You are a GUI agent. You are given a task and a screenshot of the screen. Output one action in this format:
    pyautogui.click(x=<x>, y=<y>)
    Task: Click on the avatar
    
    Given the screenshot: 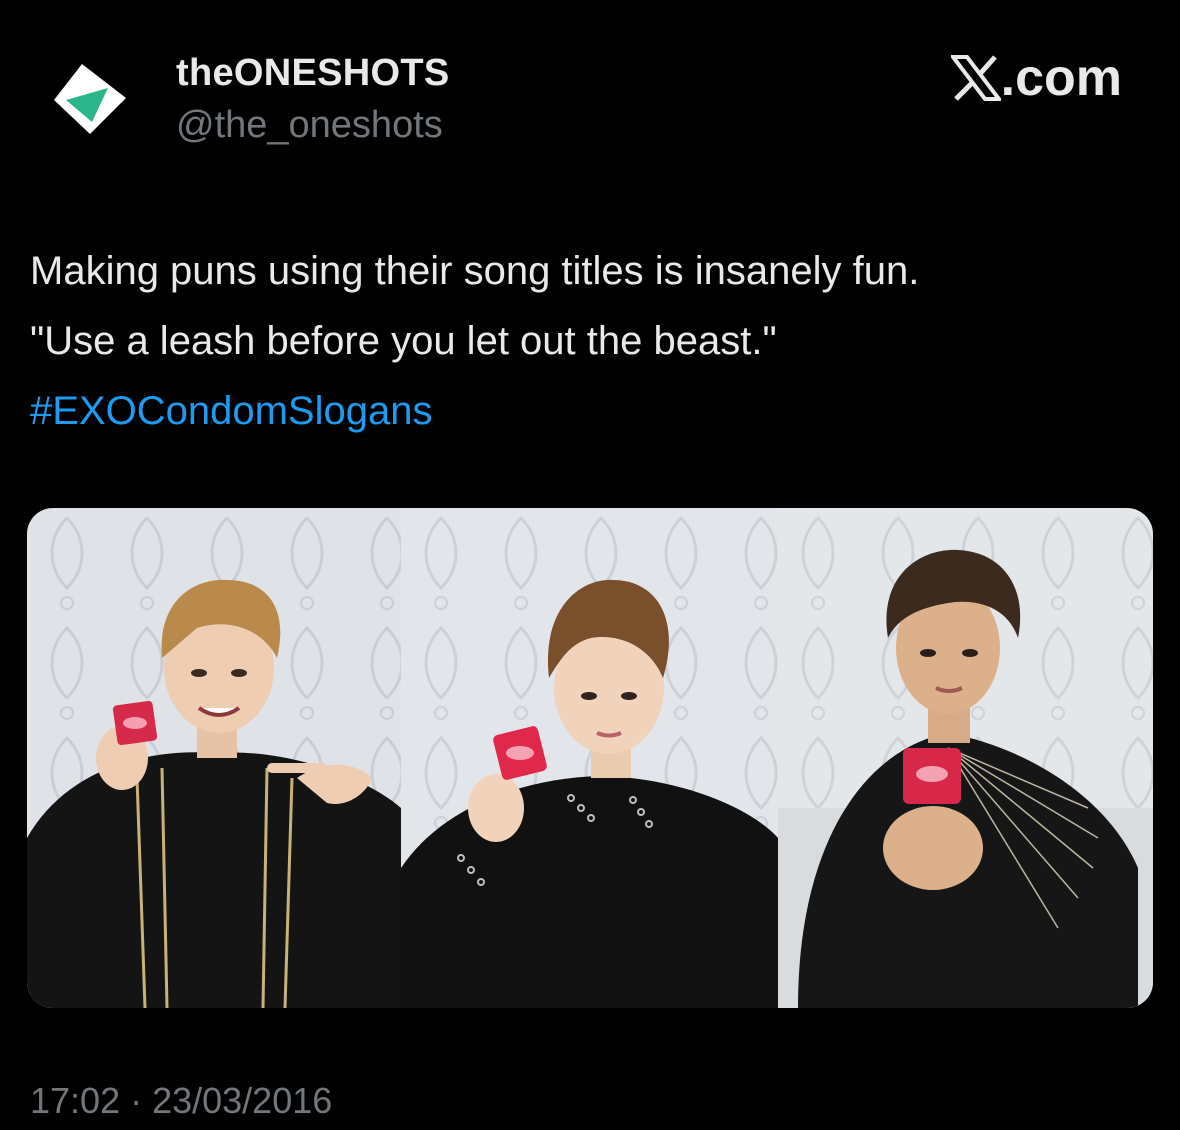 What is the action you would take?
    pyautogui.click(x=90, y=98)
    